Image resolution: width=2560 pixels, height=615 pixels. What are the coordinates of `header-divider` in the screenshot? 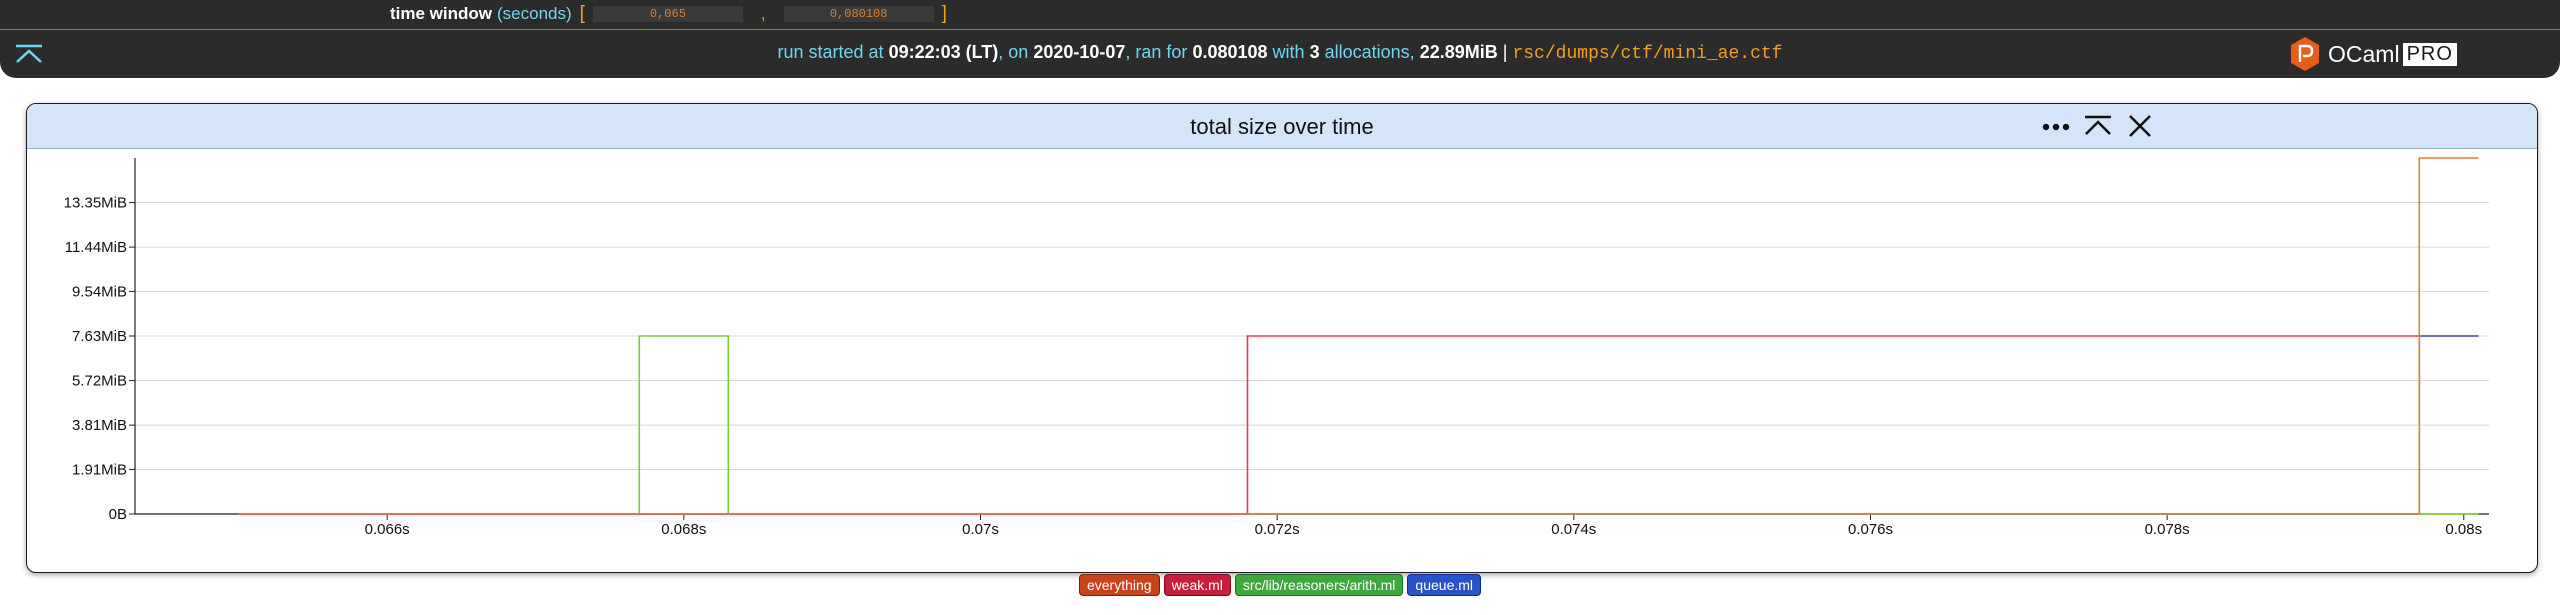 It's located at (1280, 29).